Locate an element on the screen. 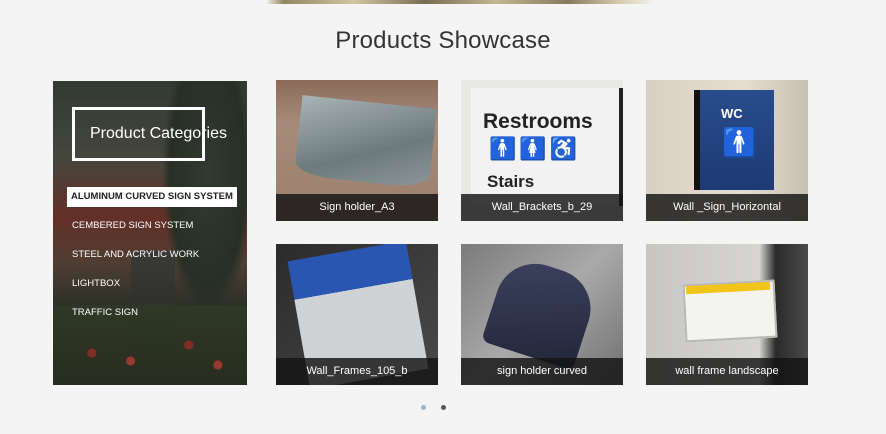  product-card-wall-frame-landscape: wall frame landscape is located at coordinates (727, 314).